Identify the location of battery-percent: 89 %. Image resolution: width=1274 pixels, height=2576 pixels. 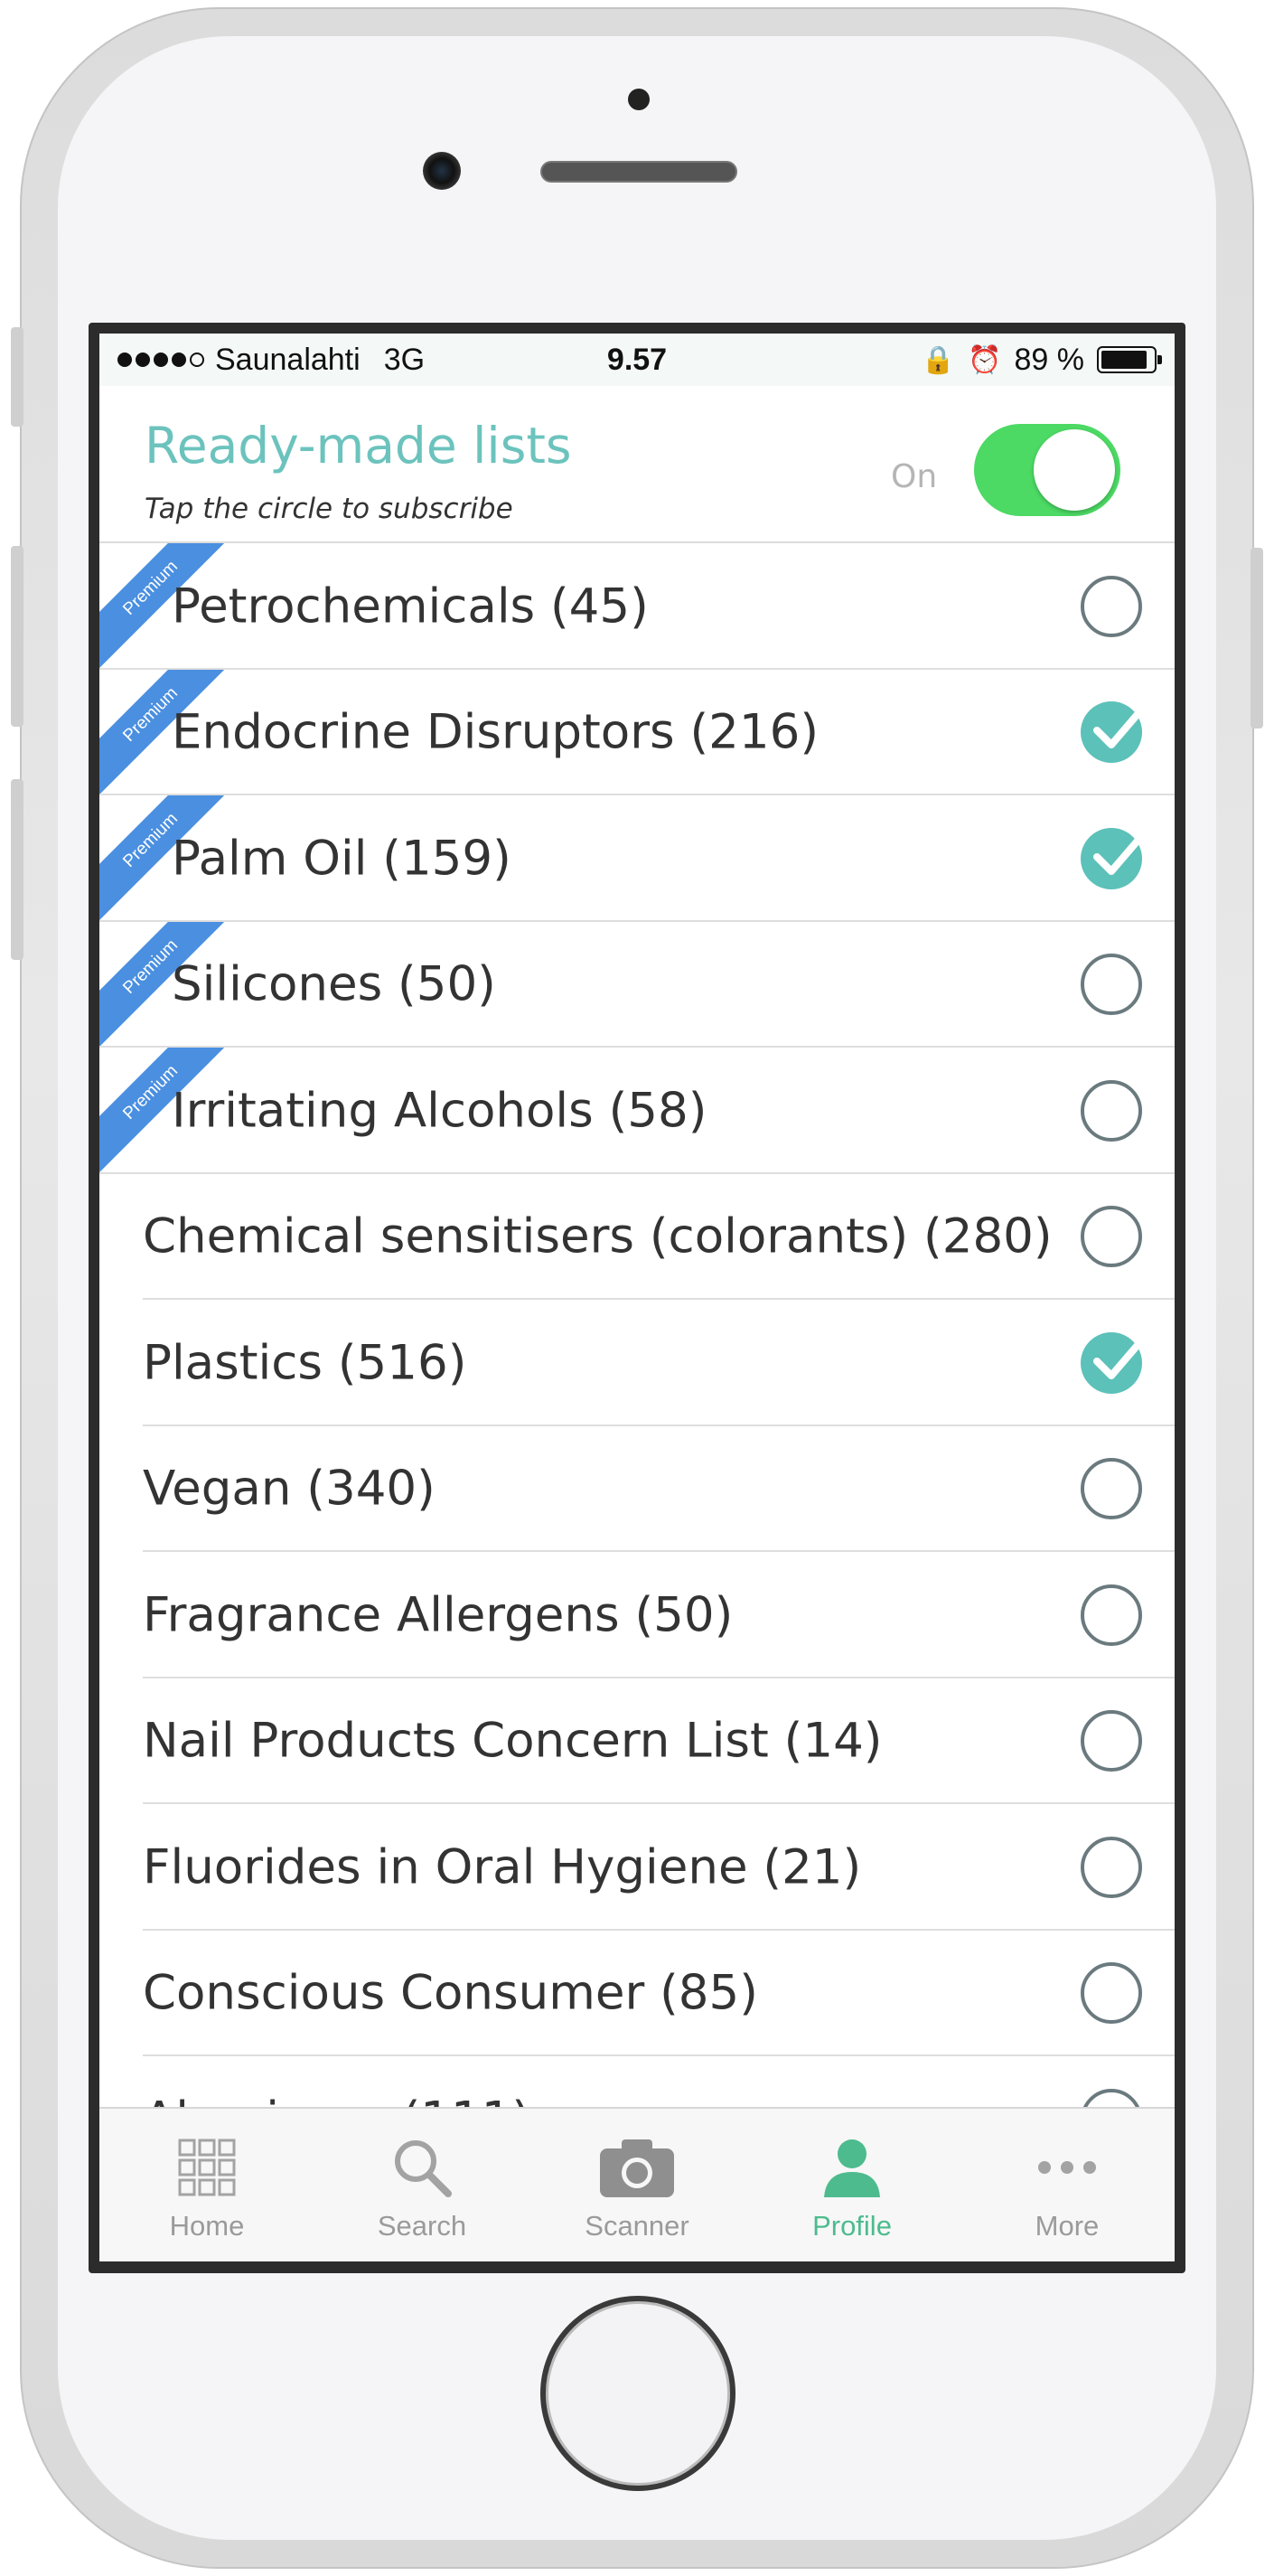
(1049, 359).